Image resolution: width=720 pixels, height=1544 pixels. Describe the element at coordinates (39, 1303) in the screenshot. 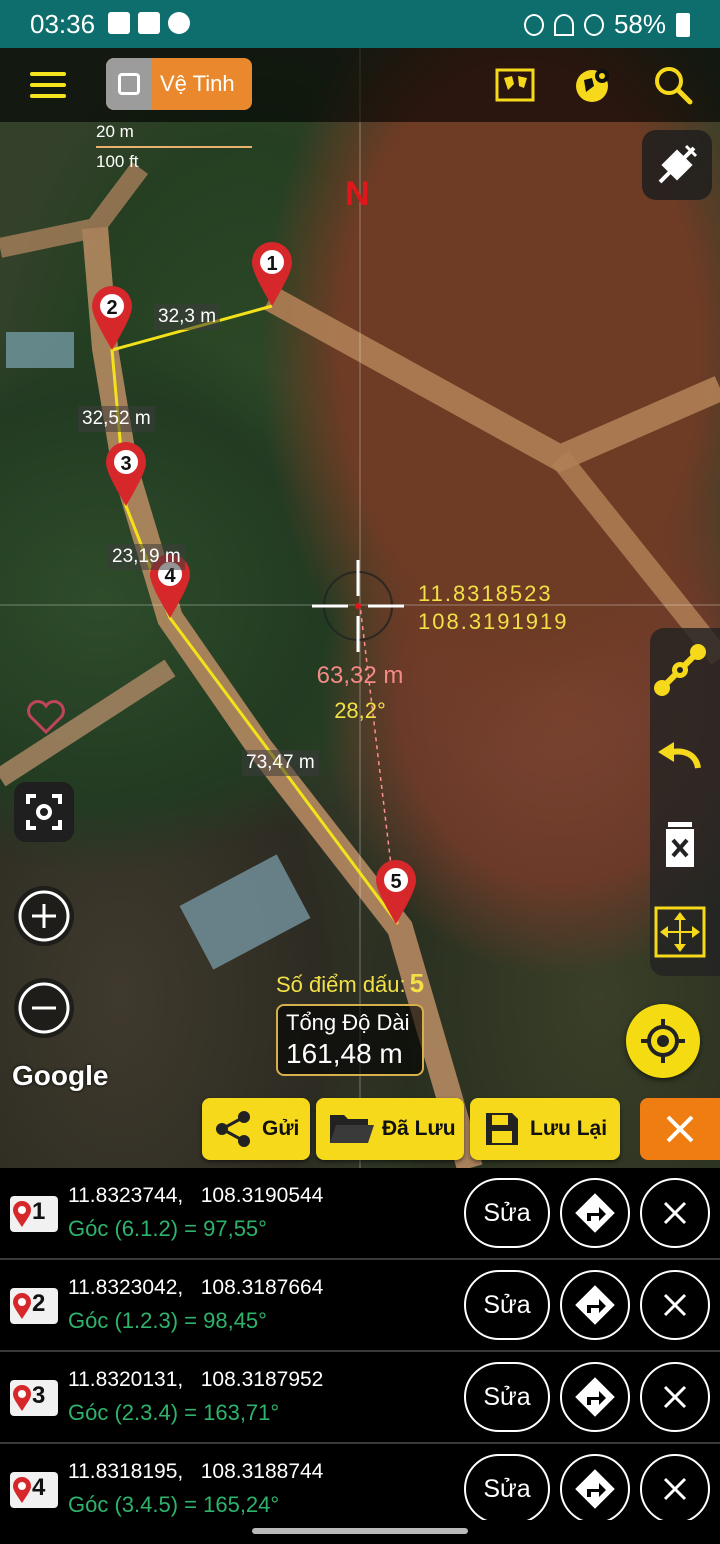

I see `point-index: 2` at that location.